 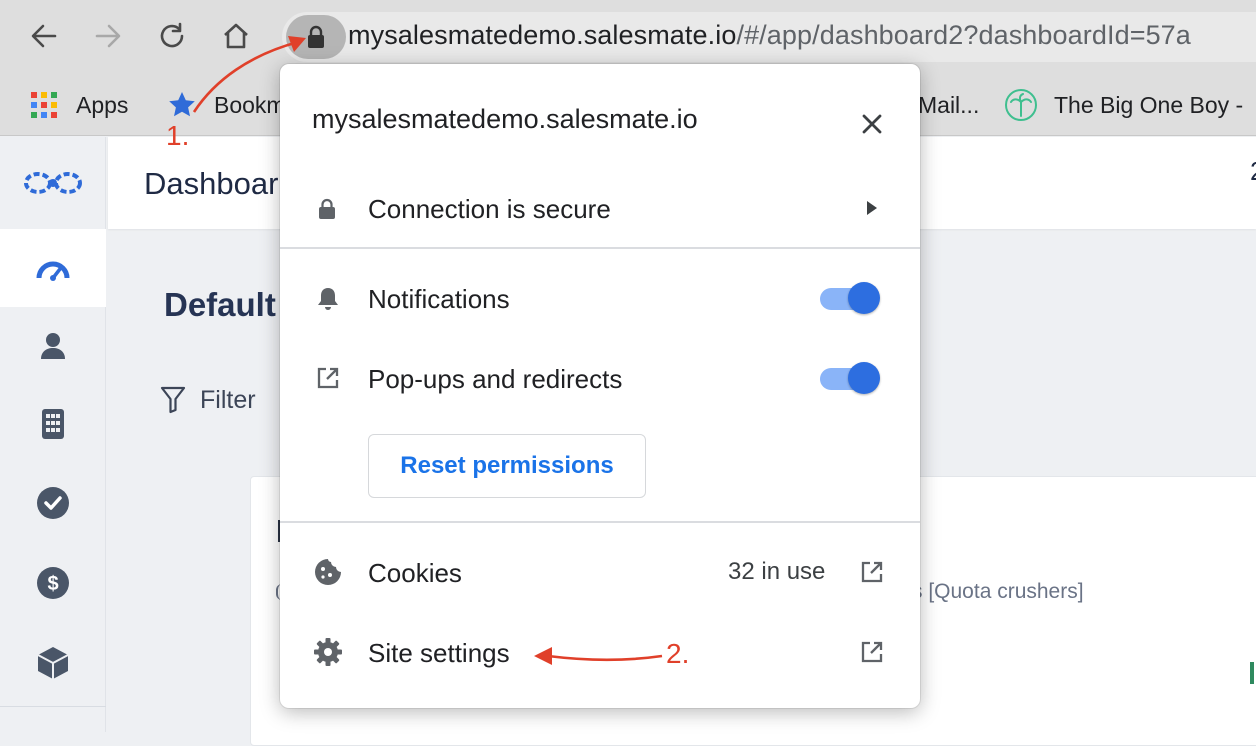 I want to click on annotation-step-2: 2., so click(x=678, y=653).